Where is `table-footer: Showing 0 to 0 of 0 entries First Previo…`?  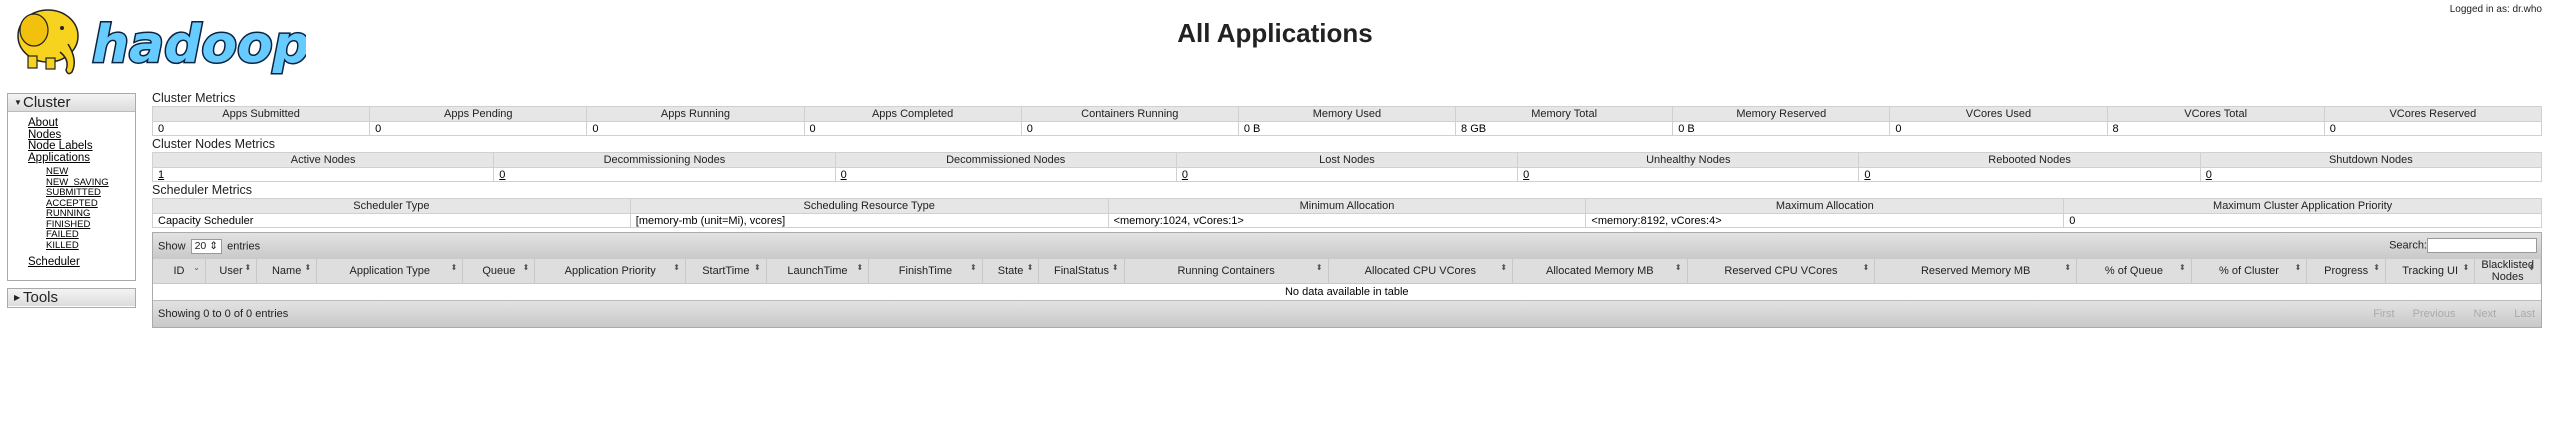 table-footer: Showing 0 to 0 of 0 entries First Previo… is located at coordinates (1347, 313).